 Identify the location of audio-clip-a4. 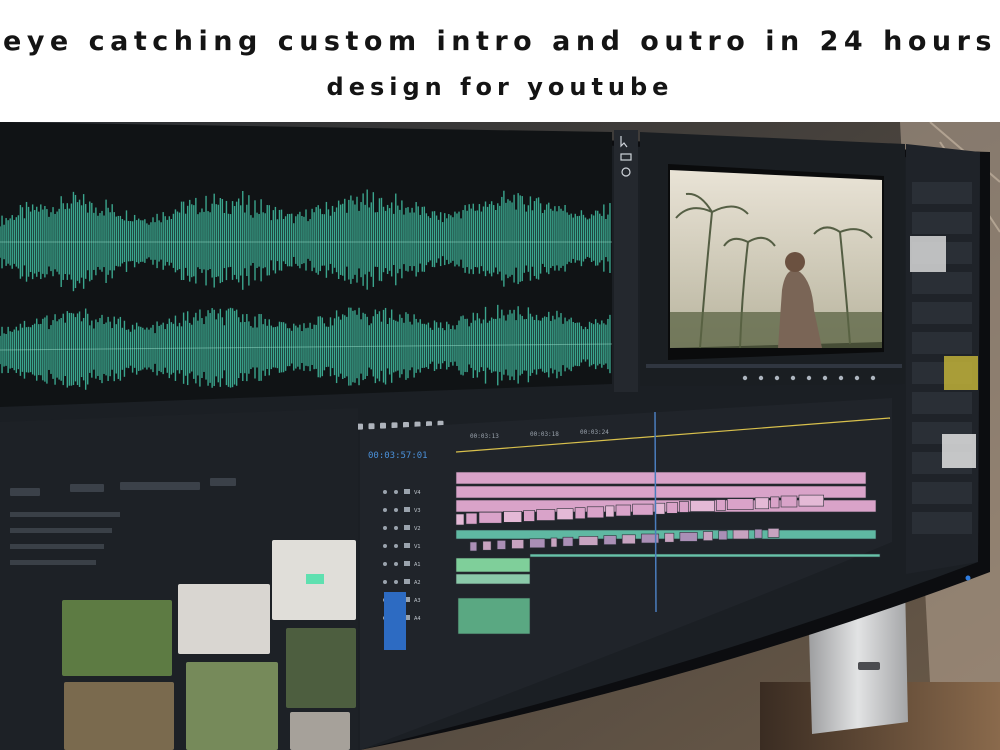
(494, 616).